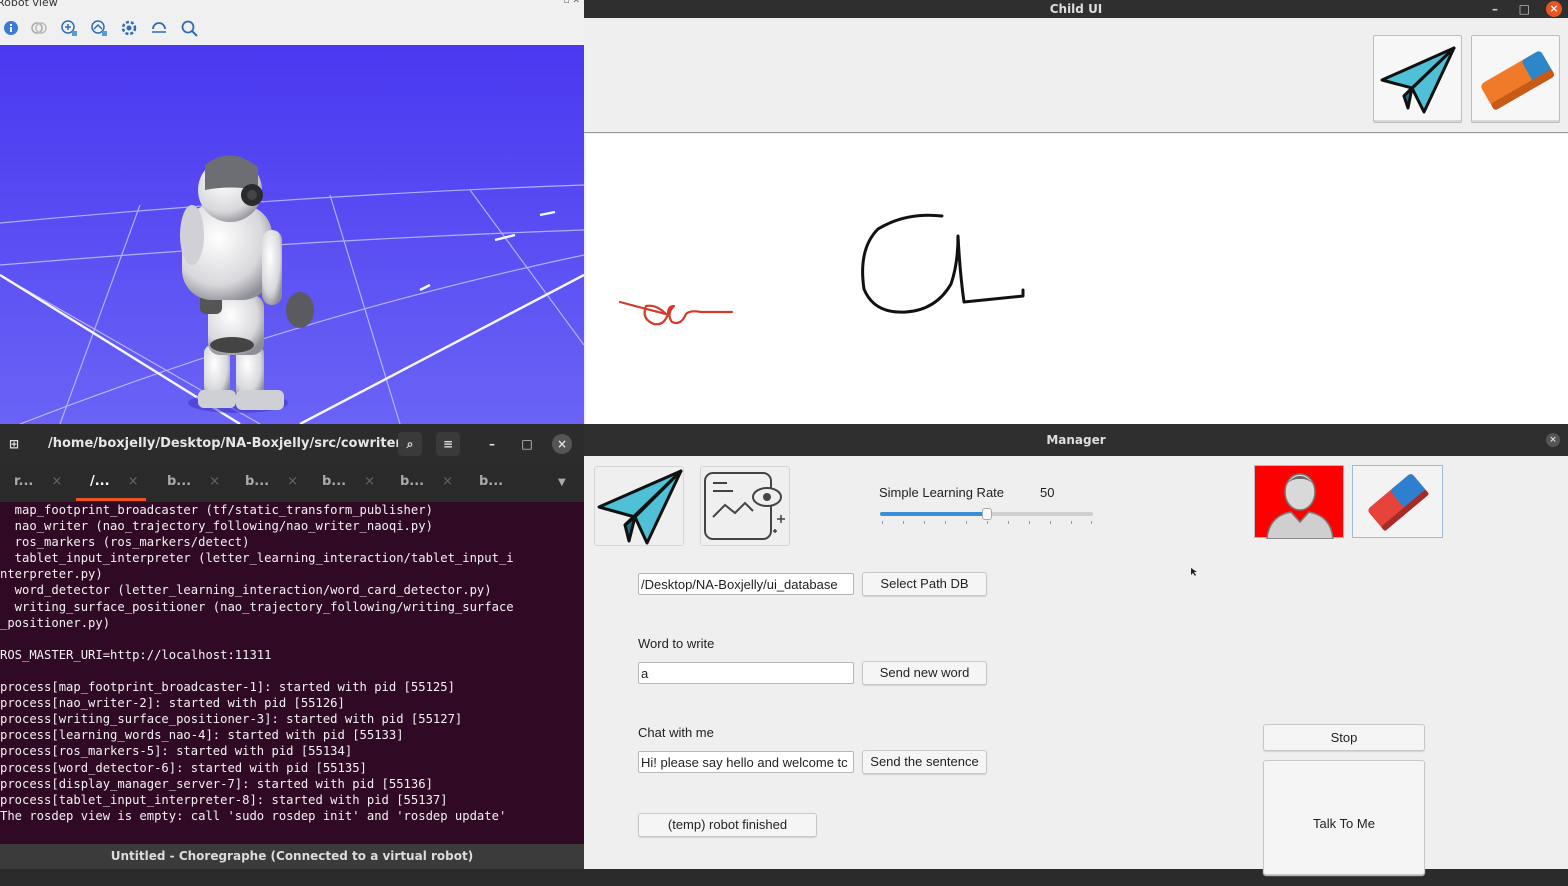  Describe the element at coordinates (676, 732) in the screenshot. I see `chat-label: Chat with me` at that location.